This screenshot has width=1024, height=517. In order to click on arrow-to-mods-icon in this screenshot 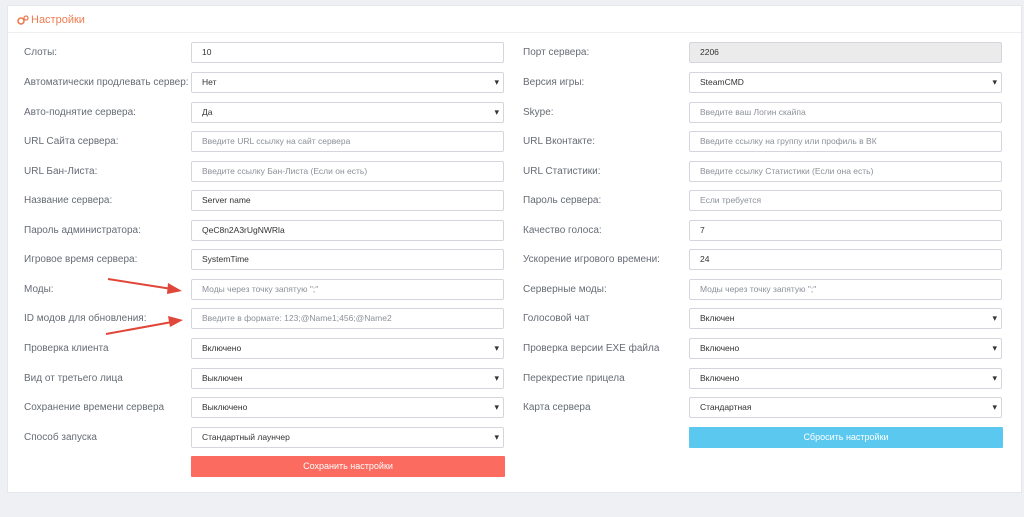, I will do `click(144, 286)`.